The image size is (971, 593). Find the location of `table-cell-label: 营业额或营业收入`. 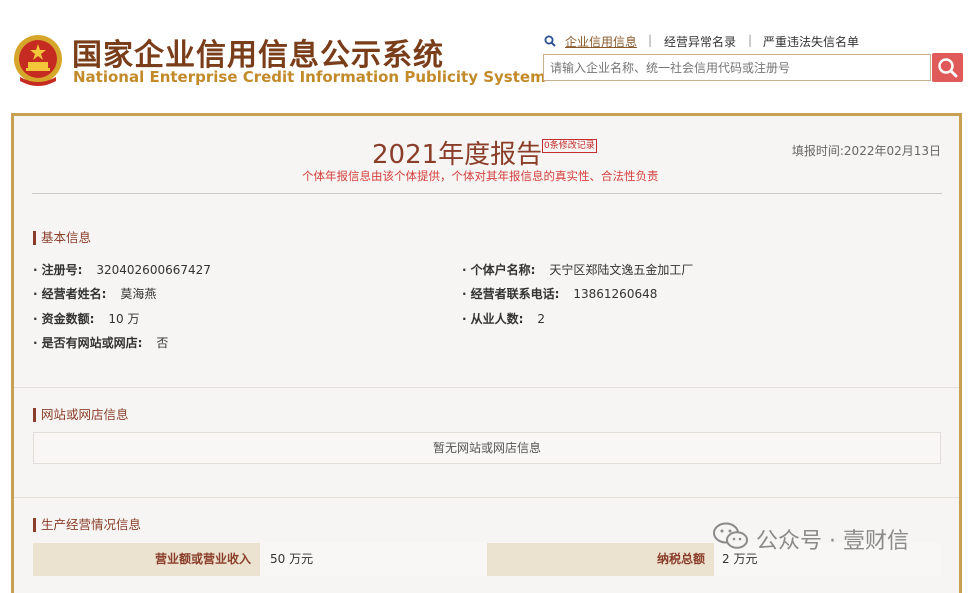

table-cell-label: 营业额或营业收入 is located at coordinates (146, 559).